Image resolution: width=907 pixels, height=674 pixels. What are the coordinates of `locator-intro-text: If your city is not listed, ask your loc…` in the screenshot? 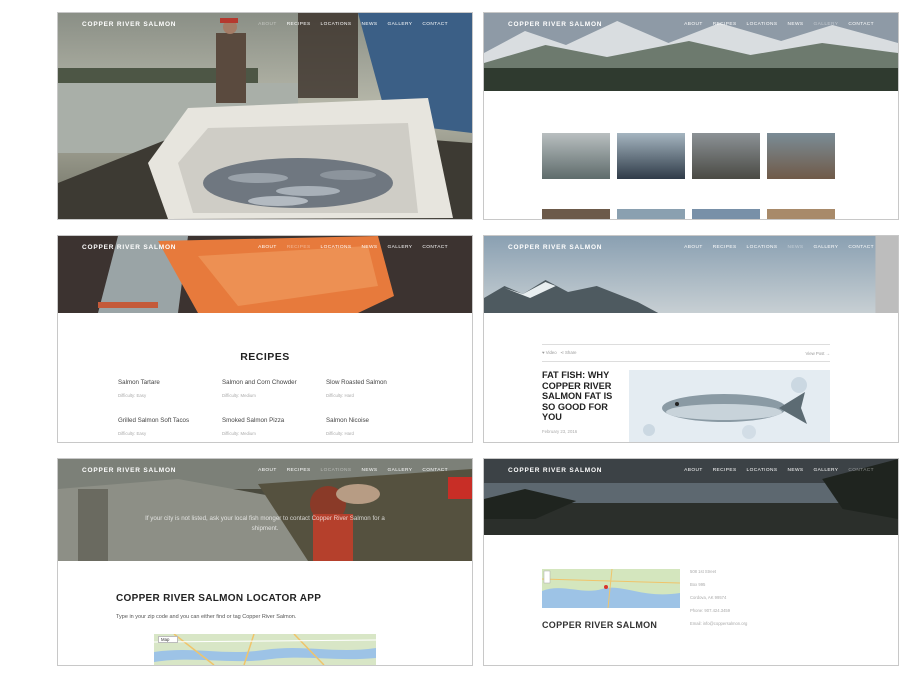 It's located at (265, 523).